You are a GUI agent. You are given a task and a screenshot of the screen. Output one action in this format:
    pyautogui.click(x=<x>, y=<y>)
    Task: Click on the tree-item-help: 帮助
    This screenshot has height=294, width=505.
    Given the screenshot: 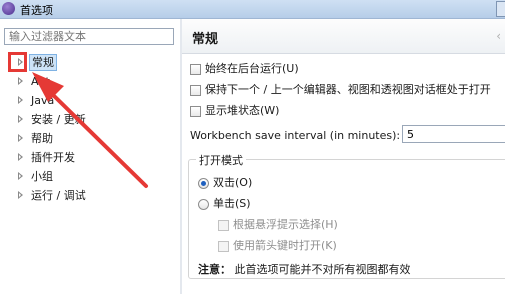 What is the action you would take?
    pyautogui.click(x=90, y=138)
    